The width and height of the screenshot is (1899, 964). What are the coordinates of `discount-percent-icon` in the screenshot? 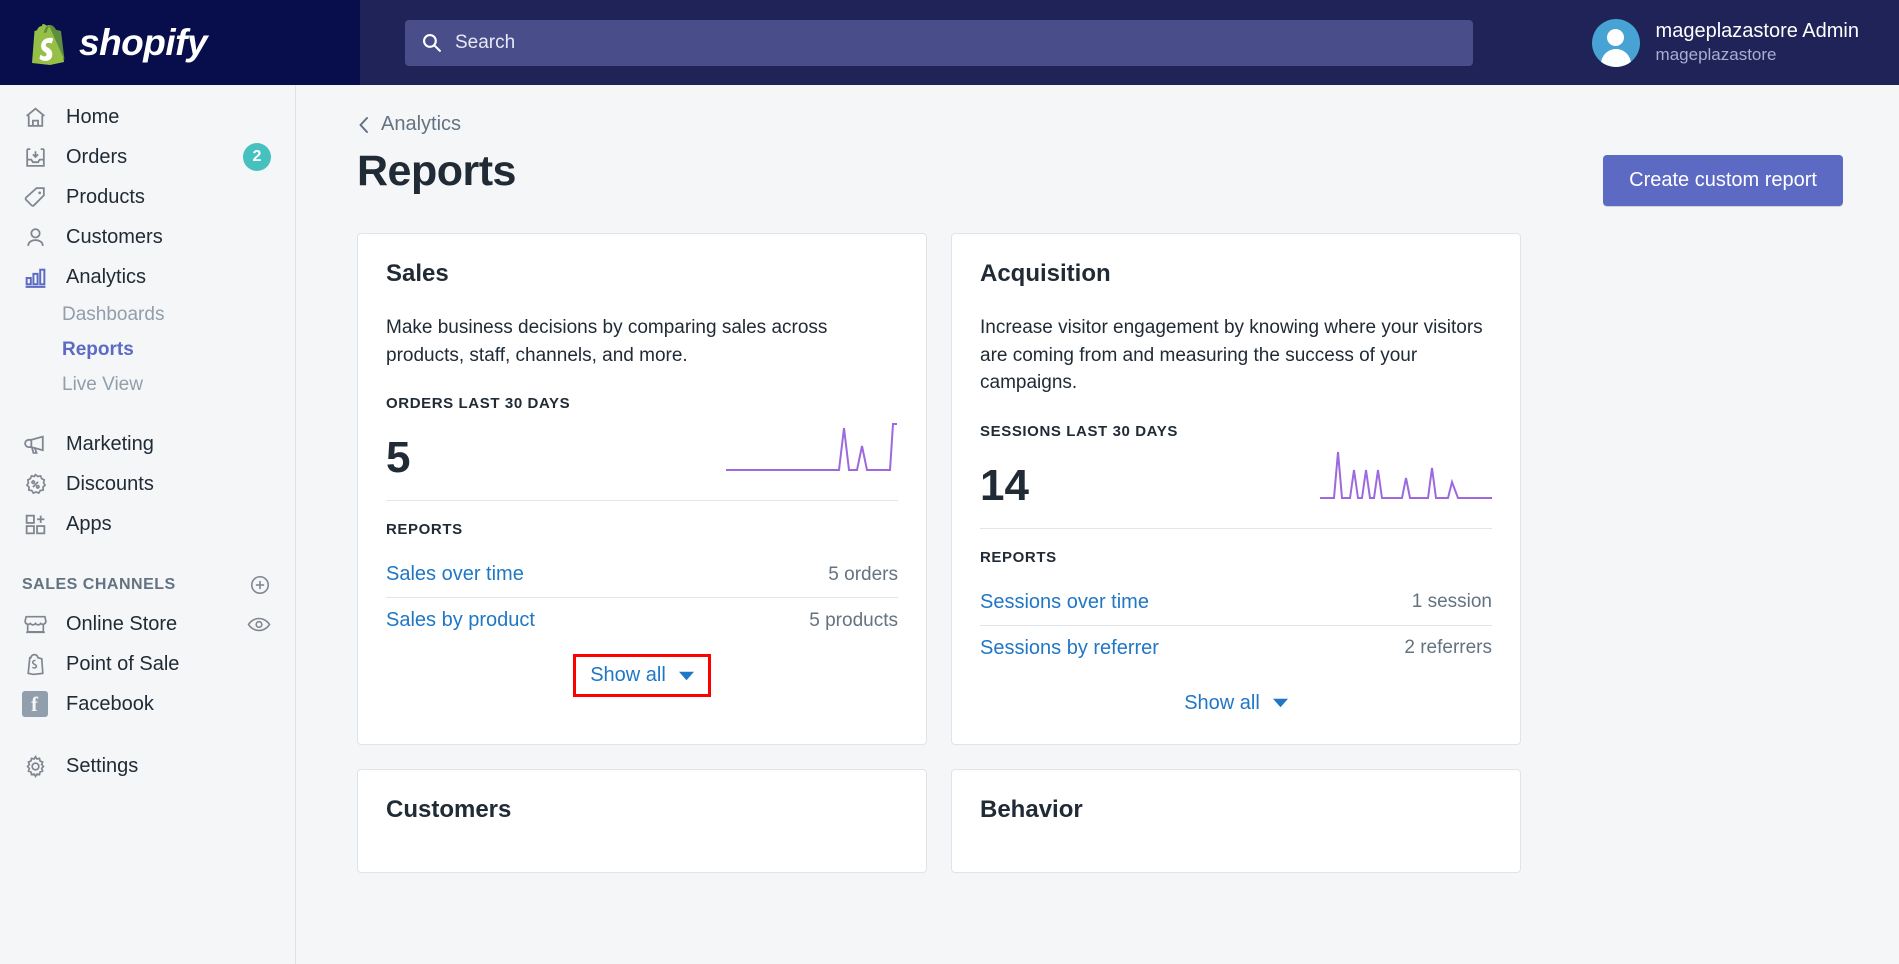 It's located at (35, 484).